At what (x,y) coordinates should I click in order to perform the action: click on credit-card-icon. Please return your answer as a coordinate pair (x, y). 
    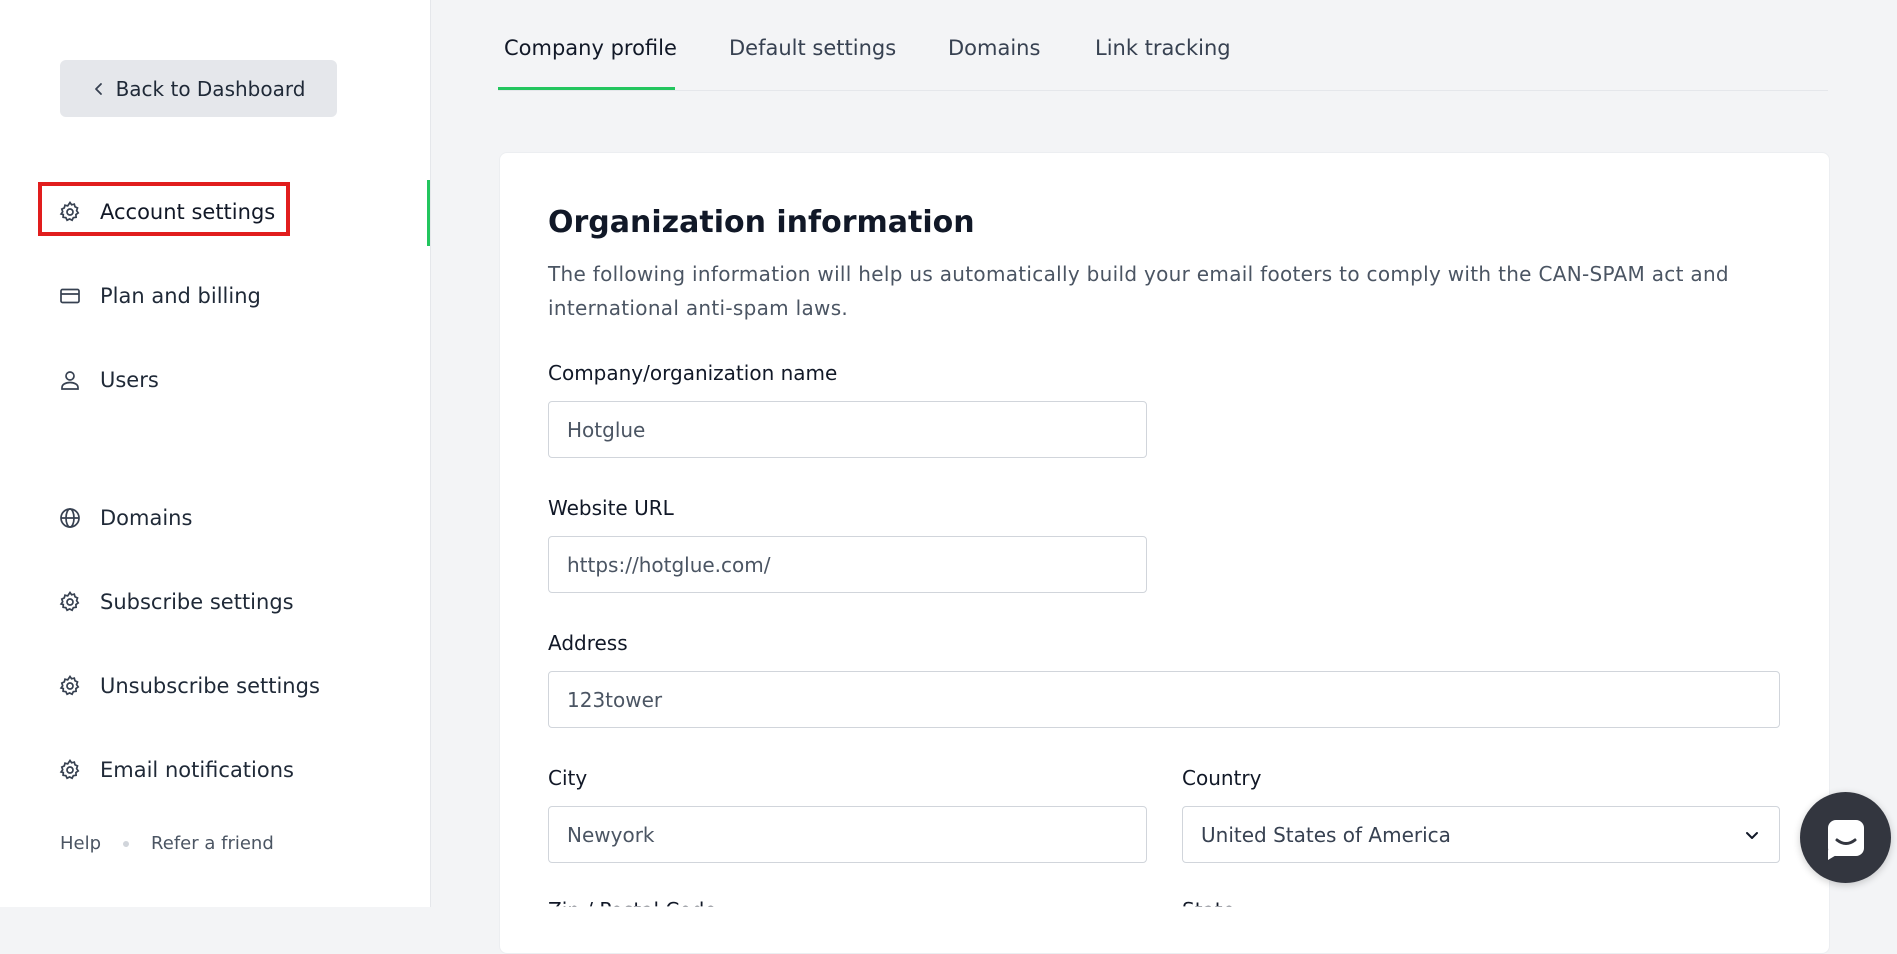
    Looking at the image, I should click on (70, 296).